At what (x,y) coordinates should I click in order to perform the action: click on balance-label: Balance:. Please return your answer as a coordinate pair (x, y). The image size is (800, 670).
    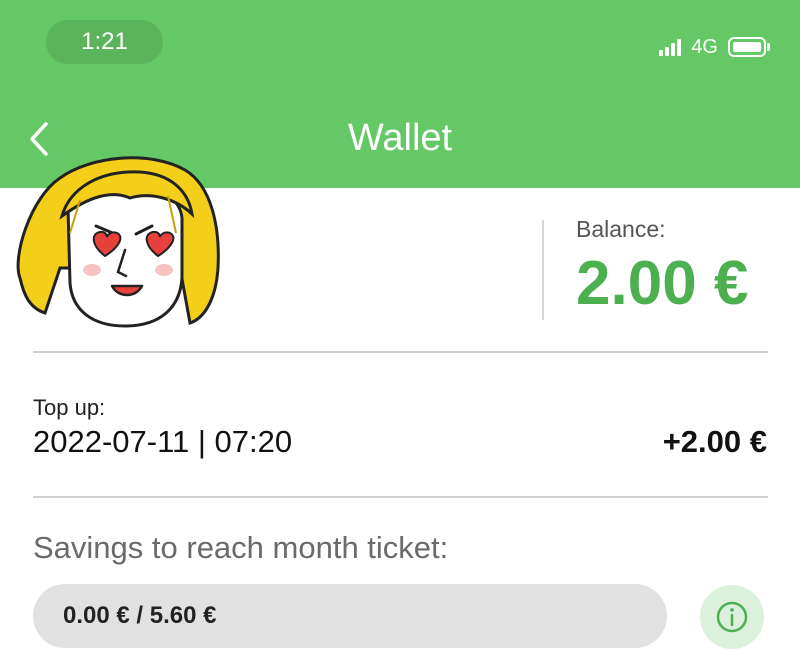
    Looking at the image, I should click on (621, 229).